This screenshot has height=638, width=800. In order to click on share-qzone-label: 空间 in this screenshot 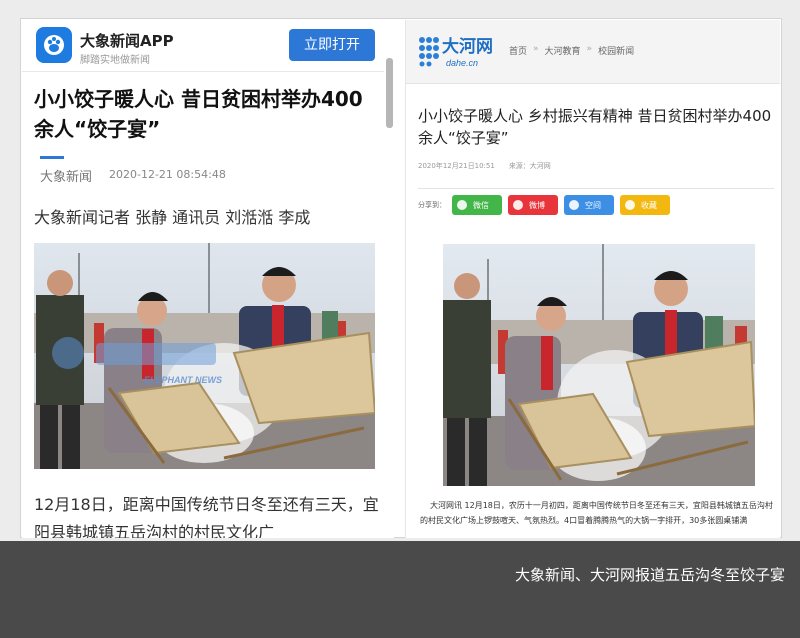, I will do `click(593, 205)`.